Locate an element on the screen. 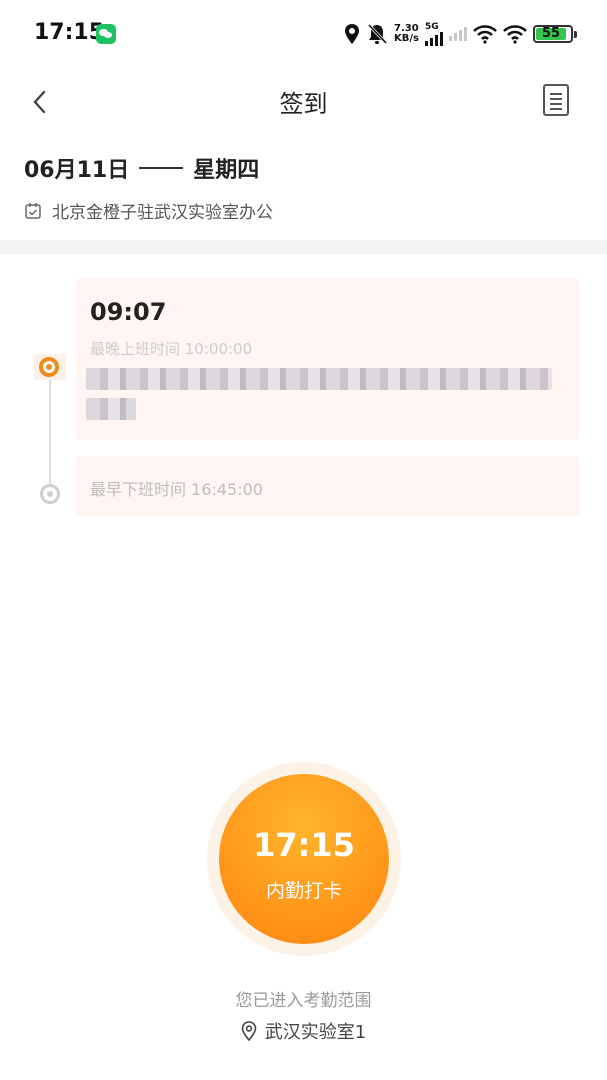 This screenshot has height=1080, width=607. battery-level: 55 is located at coordinates (551, 33).